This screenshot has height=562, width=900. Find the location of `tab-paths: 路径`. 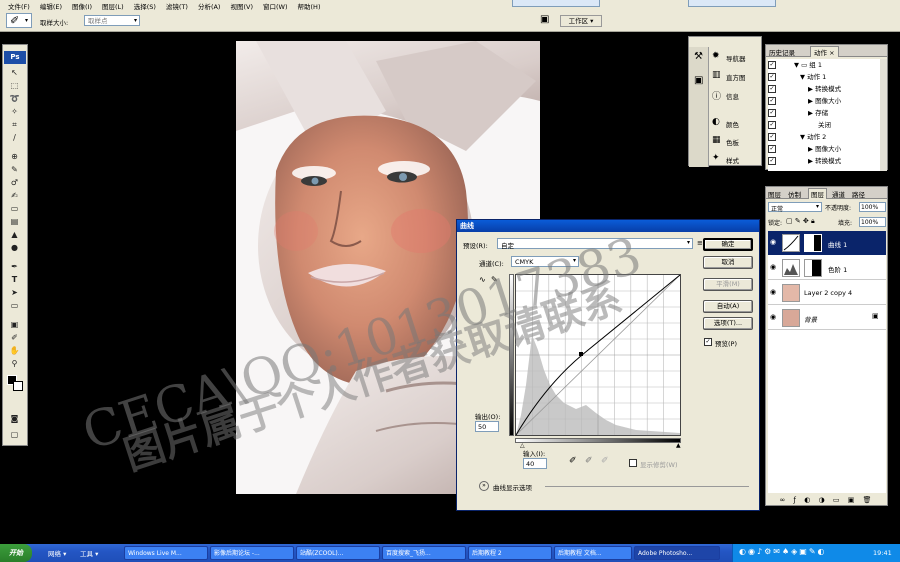

tab-paths: 路径 is located at coordinates (858, 194).